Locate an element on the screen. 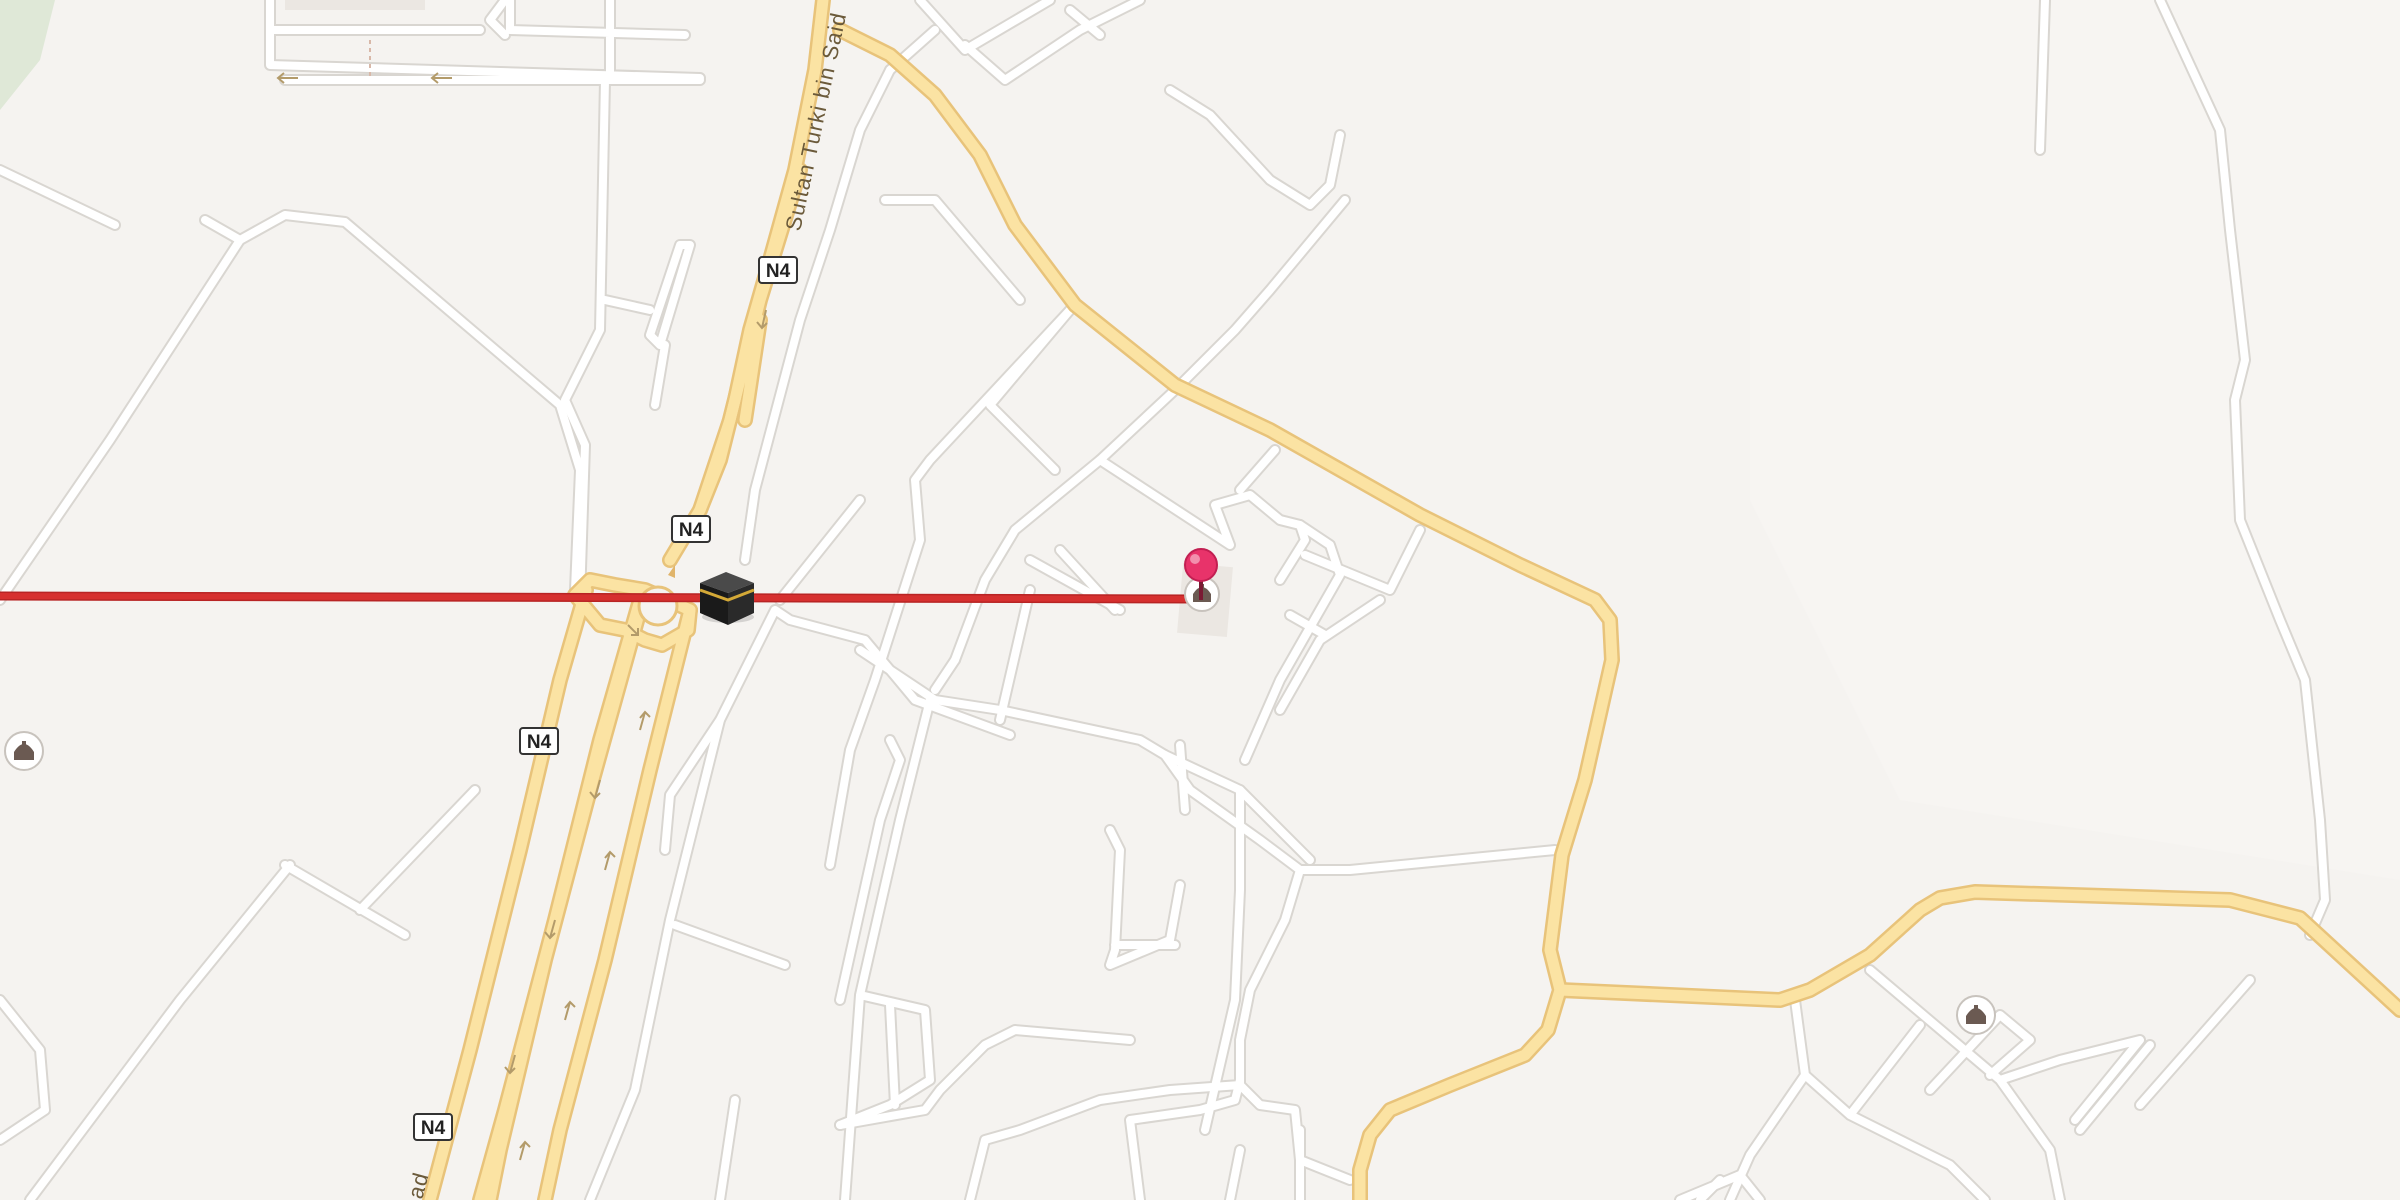 This screenshot has width=2400, height=1200. roundabout is located at coordinates (658, 606).